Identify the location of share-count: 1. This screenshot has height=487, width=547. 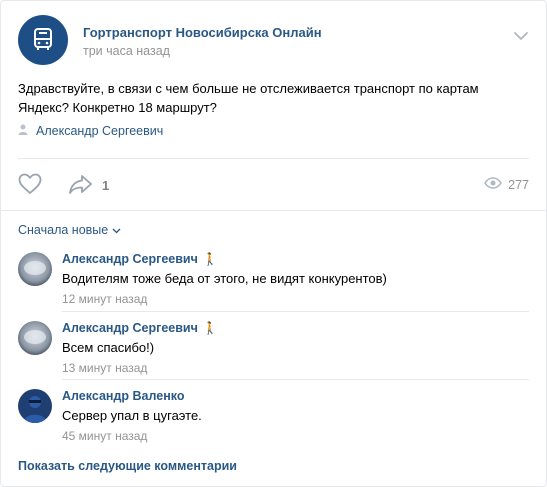
(106, 185).